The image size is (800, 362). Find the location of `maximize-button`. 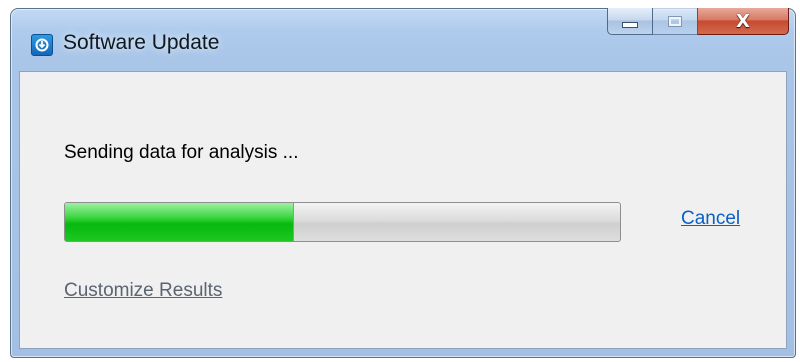

maximize-button is located at coordinates (675, 21).